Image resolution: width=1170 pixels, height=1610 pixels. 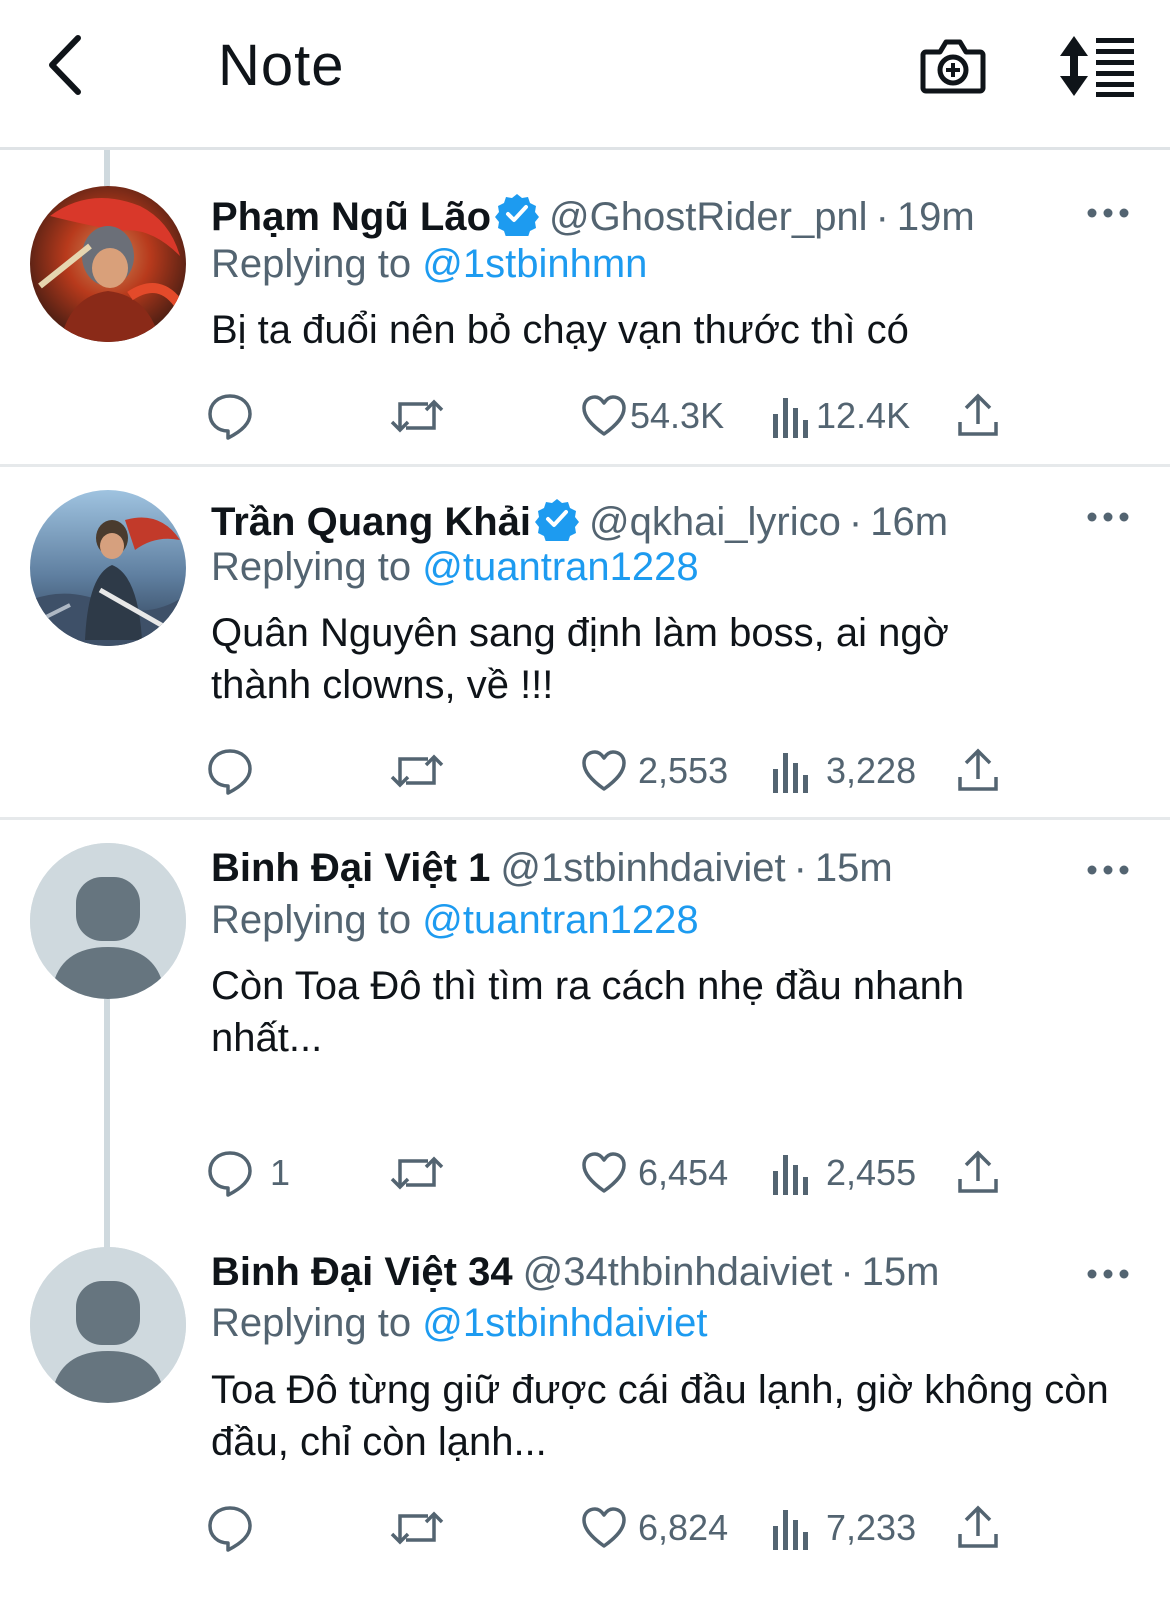 I want to click on views-button: 3,228, so click(x=843, y=771).